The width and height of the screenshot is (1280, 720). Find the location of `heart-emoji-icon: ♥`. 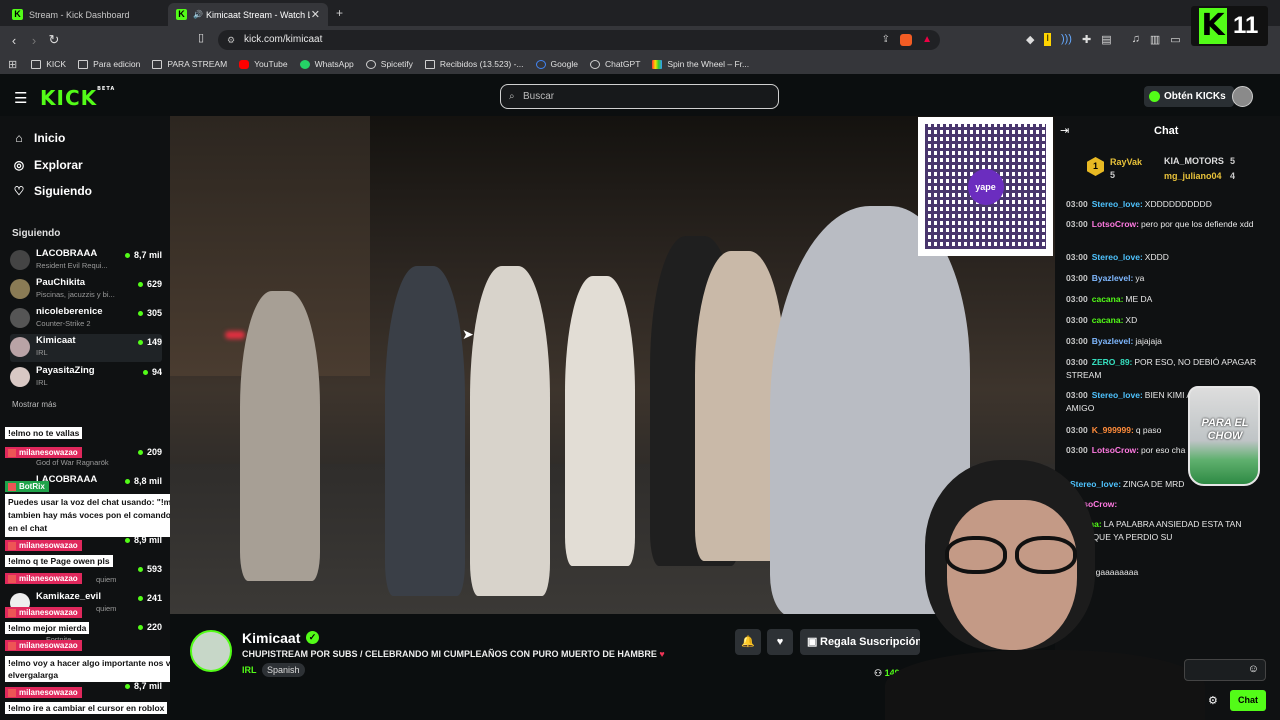

heart-emoji-icon: ♥ is located at coordinates (662, 654).